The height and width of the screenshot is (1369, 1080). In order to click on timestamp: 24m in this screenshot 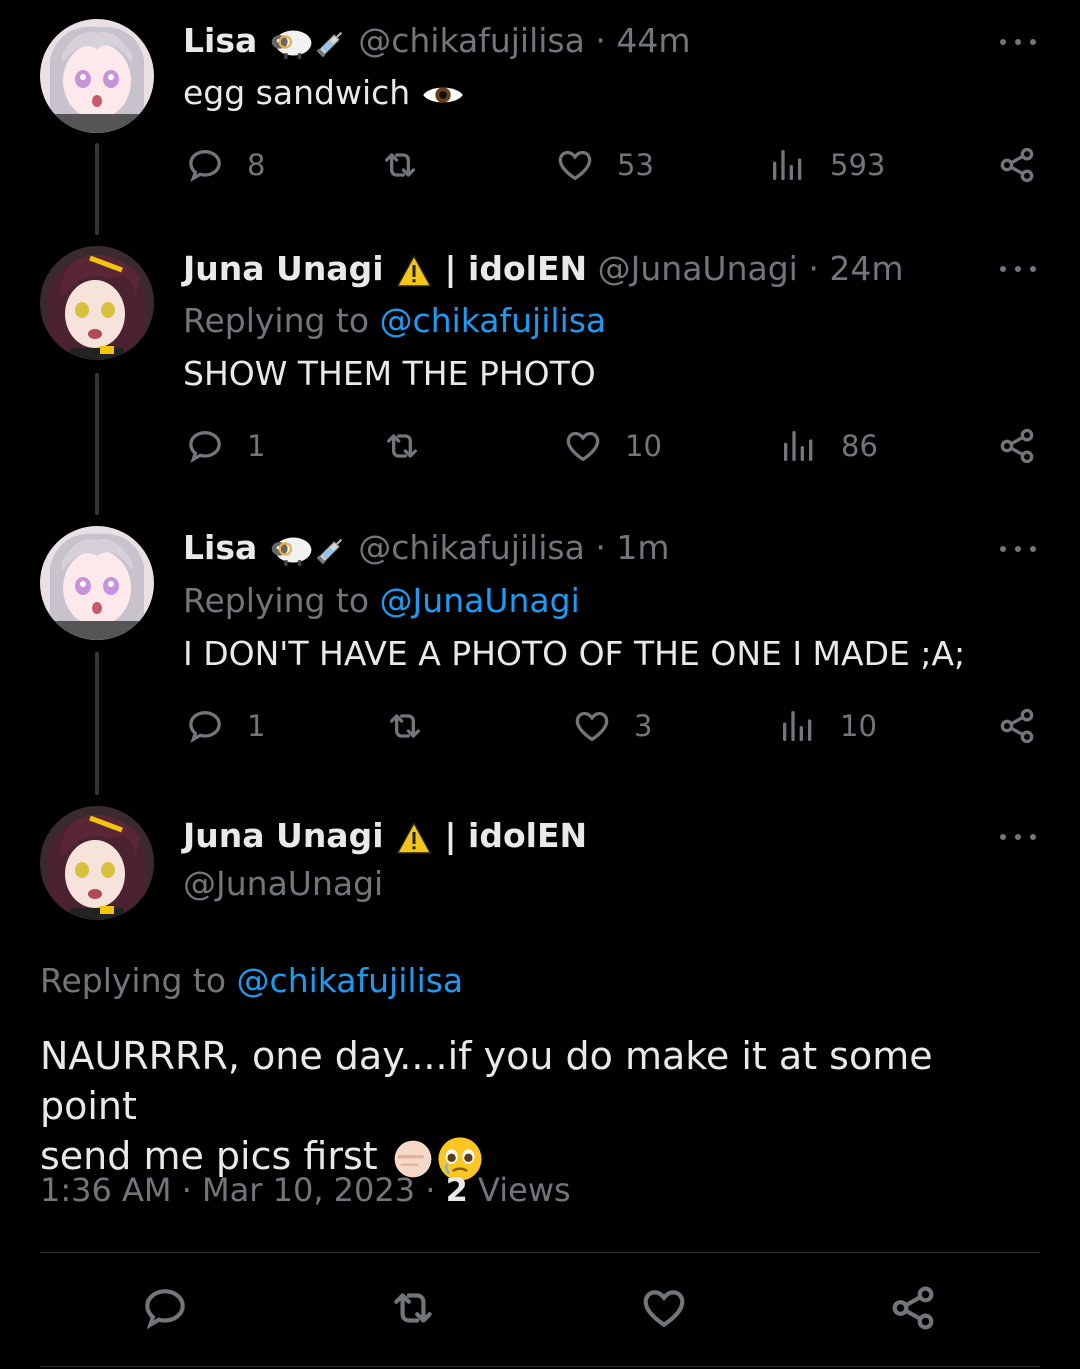, I will do `click(866, 268)`.